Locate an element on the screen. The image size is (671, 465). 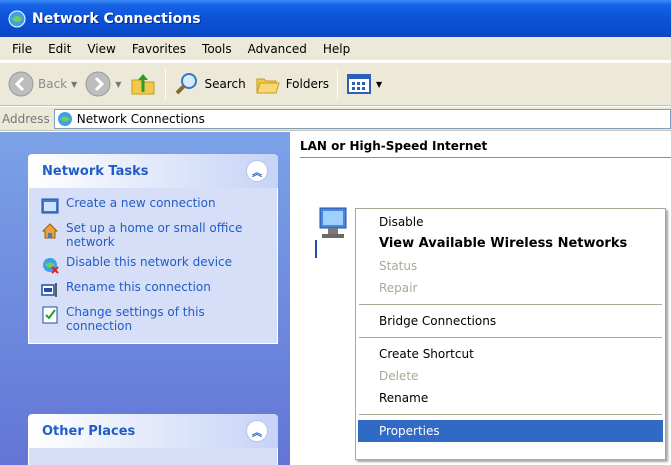
menu-help: Help is located at coordinates (336, 49).